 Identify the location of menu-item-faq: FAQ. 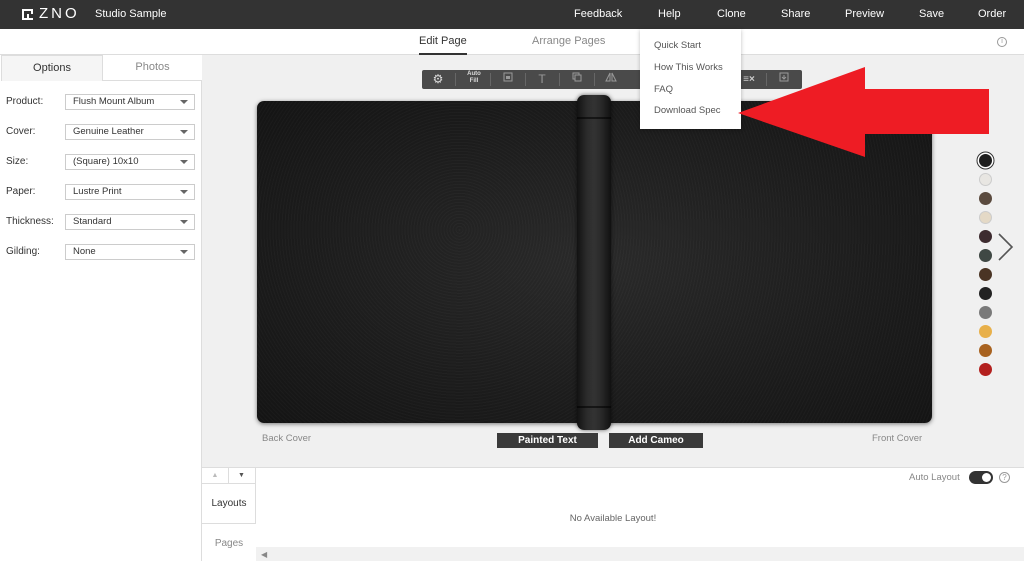
(663, 89).